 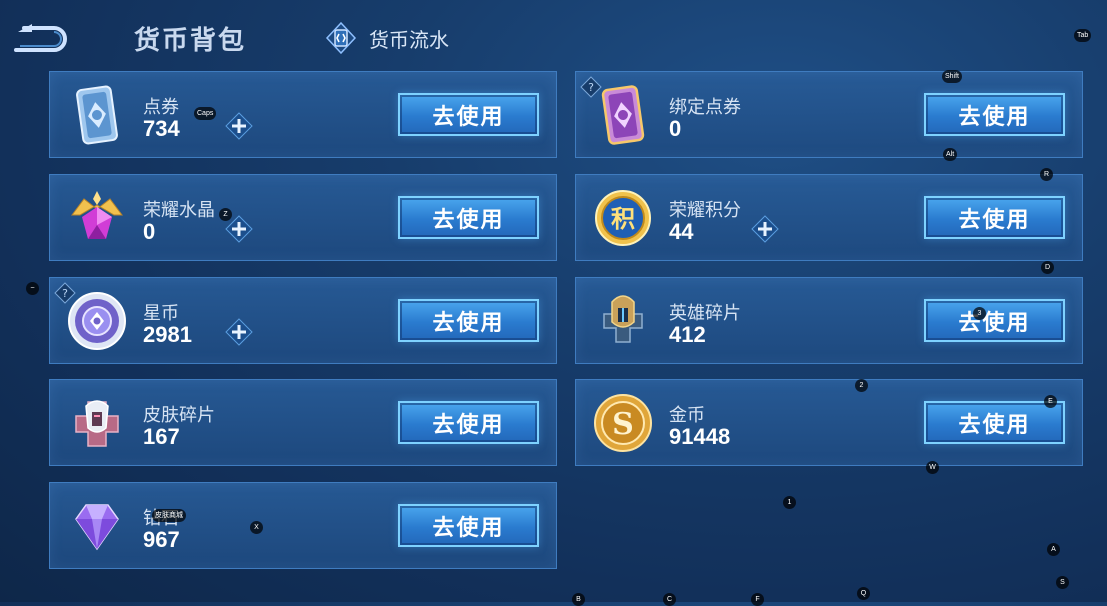 I want to click on currency-amount: 967, so click(x=161, y=539).